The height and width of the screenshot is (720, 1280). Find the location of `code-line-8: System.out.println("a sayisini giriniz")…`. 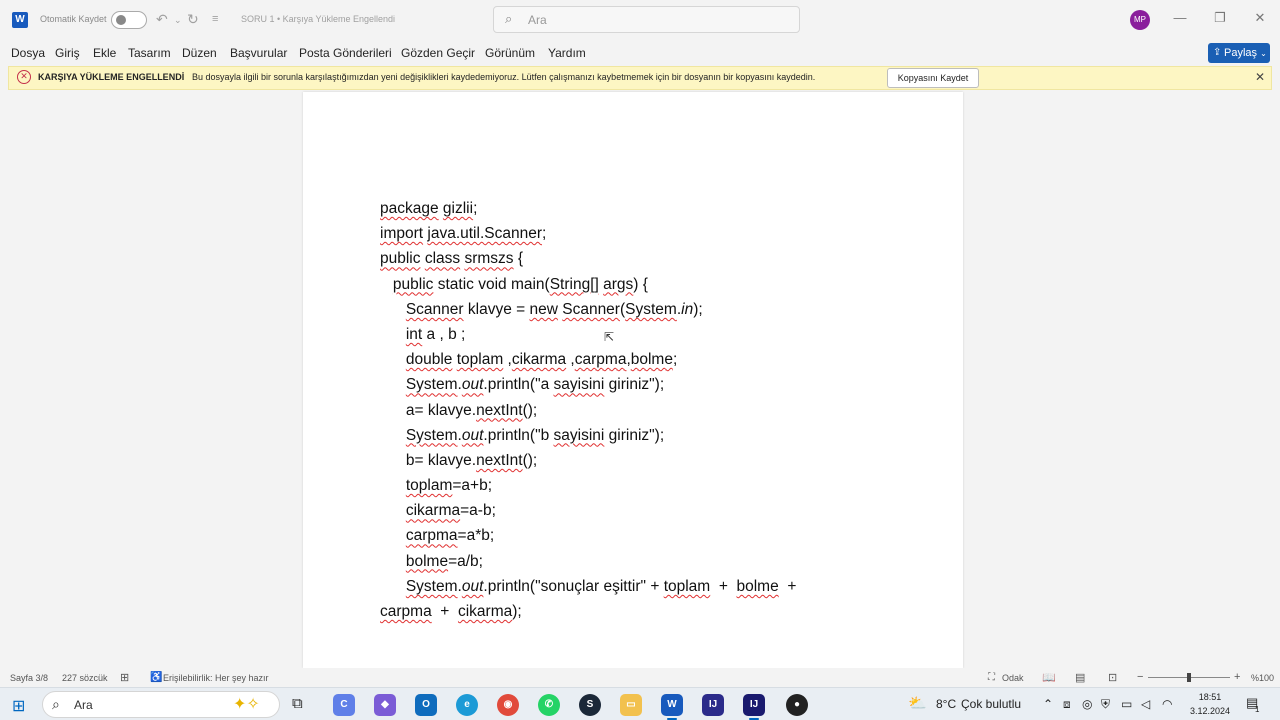

code-line-8: System.out.println("a sayisini giriniz")… is located at coordinates (535, 385).